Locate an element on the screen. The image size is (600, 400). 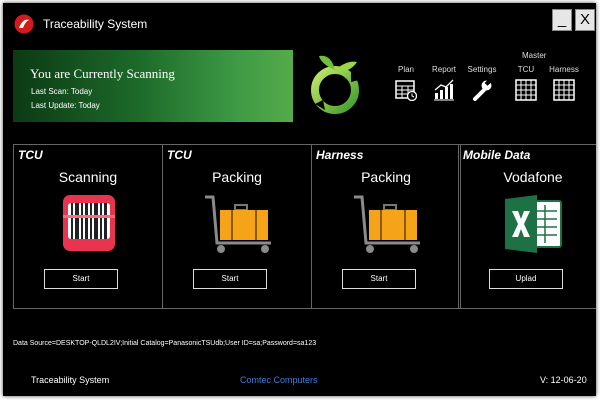
recycle-leaf-icon is located at coordinates (335, 84).